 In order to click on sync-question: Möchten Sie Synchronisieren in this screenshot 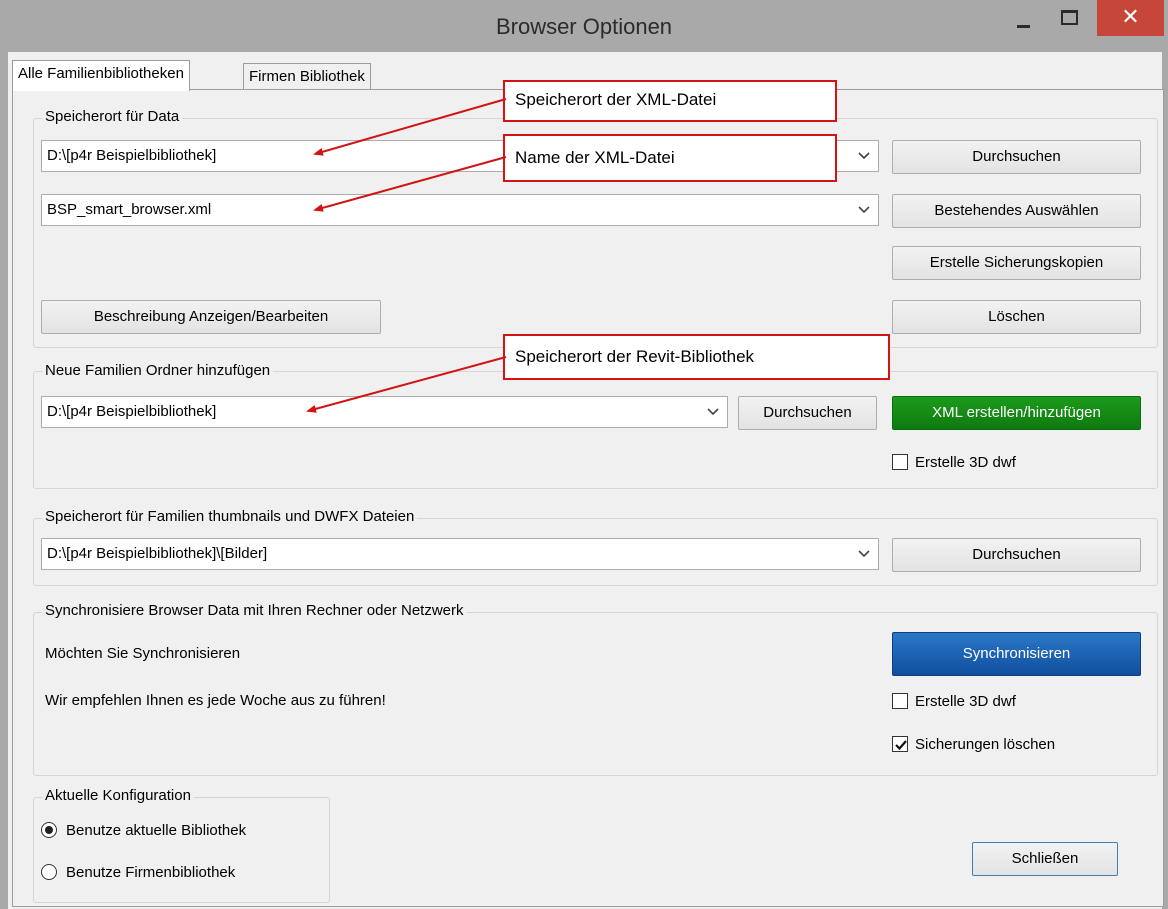, I will do `click(143, 653)`.